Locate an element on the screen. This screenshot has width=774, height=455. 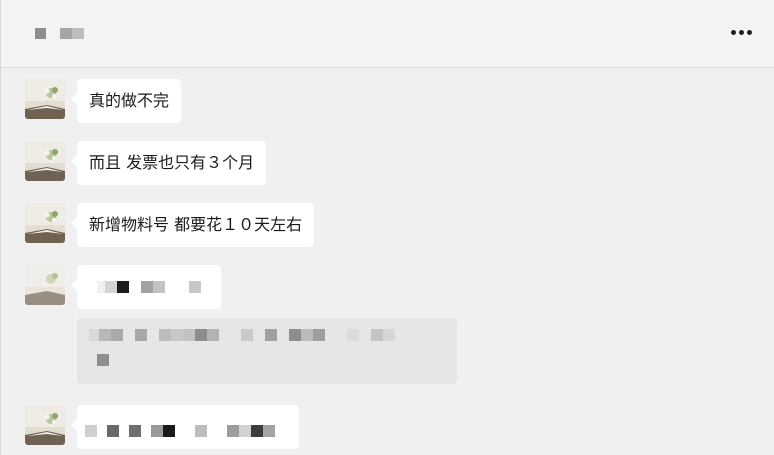
message-bubble: 而且 发票也只有３个月 is located at coordinates (168, 163).